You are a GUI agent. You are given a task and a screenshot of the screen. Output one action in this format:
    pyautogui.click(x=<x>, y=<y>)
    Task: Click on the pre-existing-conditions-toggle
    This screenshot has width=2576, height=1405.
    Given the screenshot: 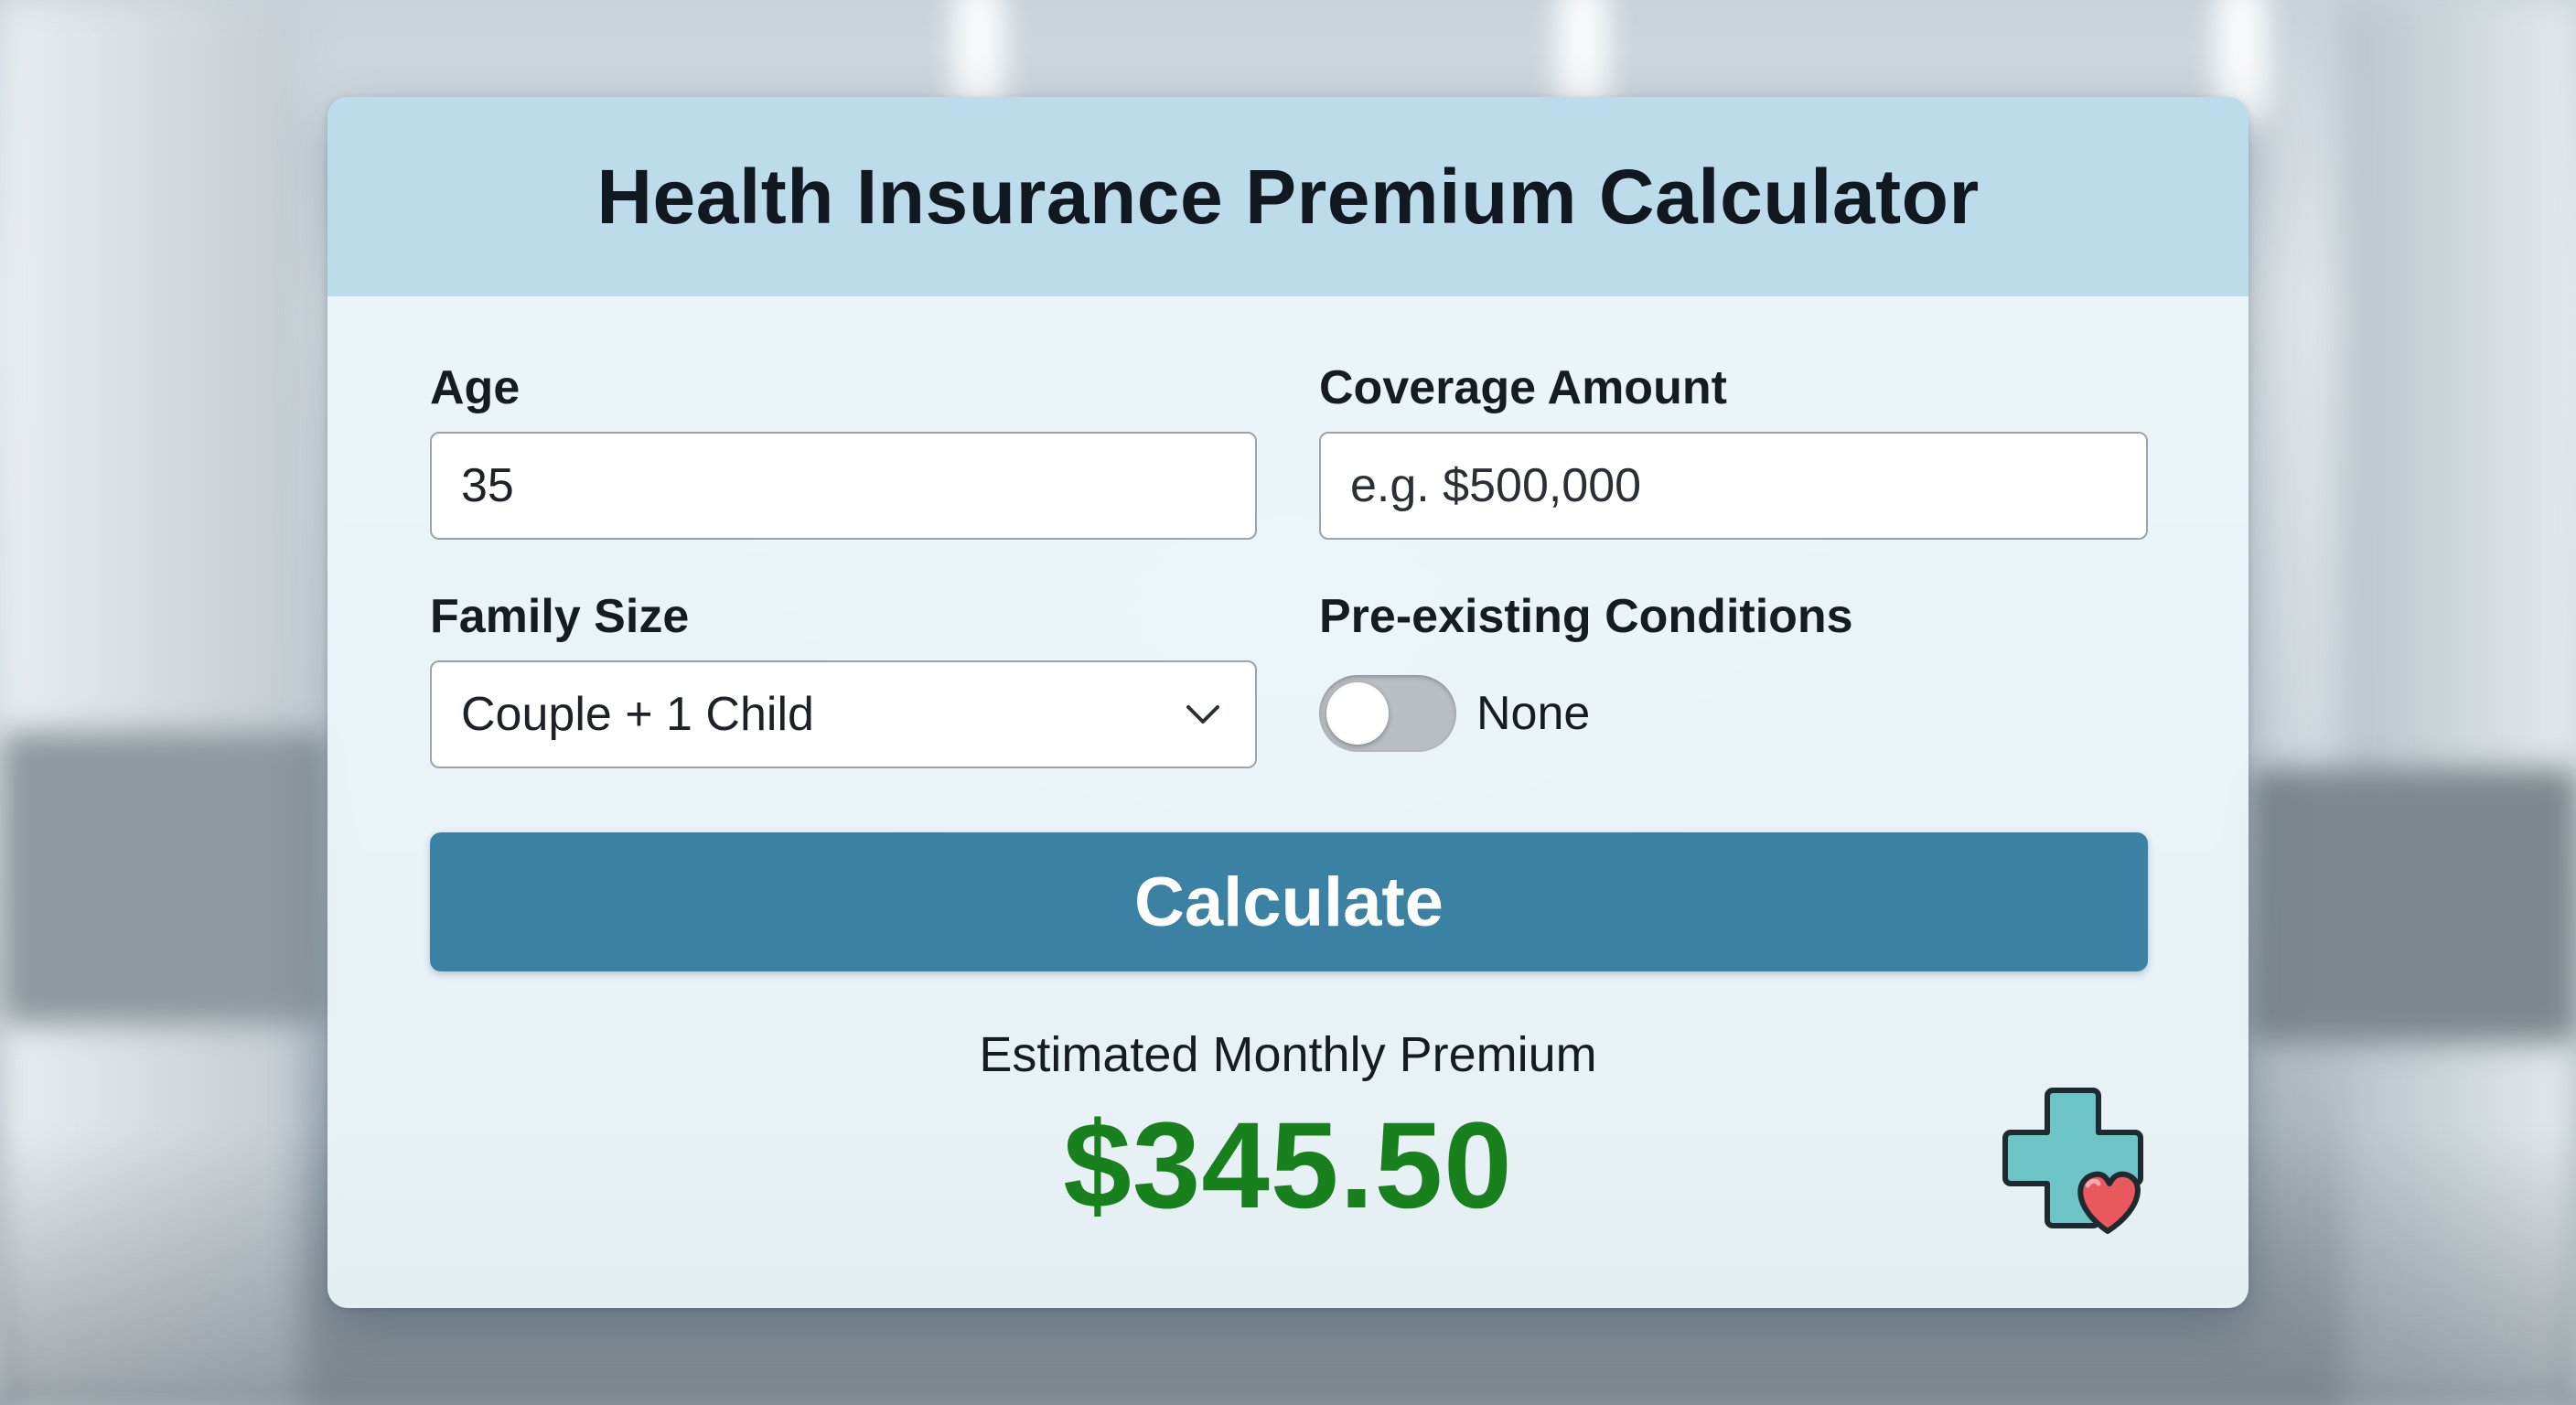 What is the action you would take?
    pyautogui.click(x=1388, y=713)
    